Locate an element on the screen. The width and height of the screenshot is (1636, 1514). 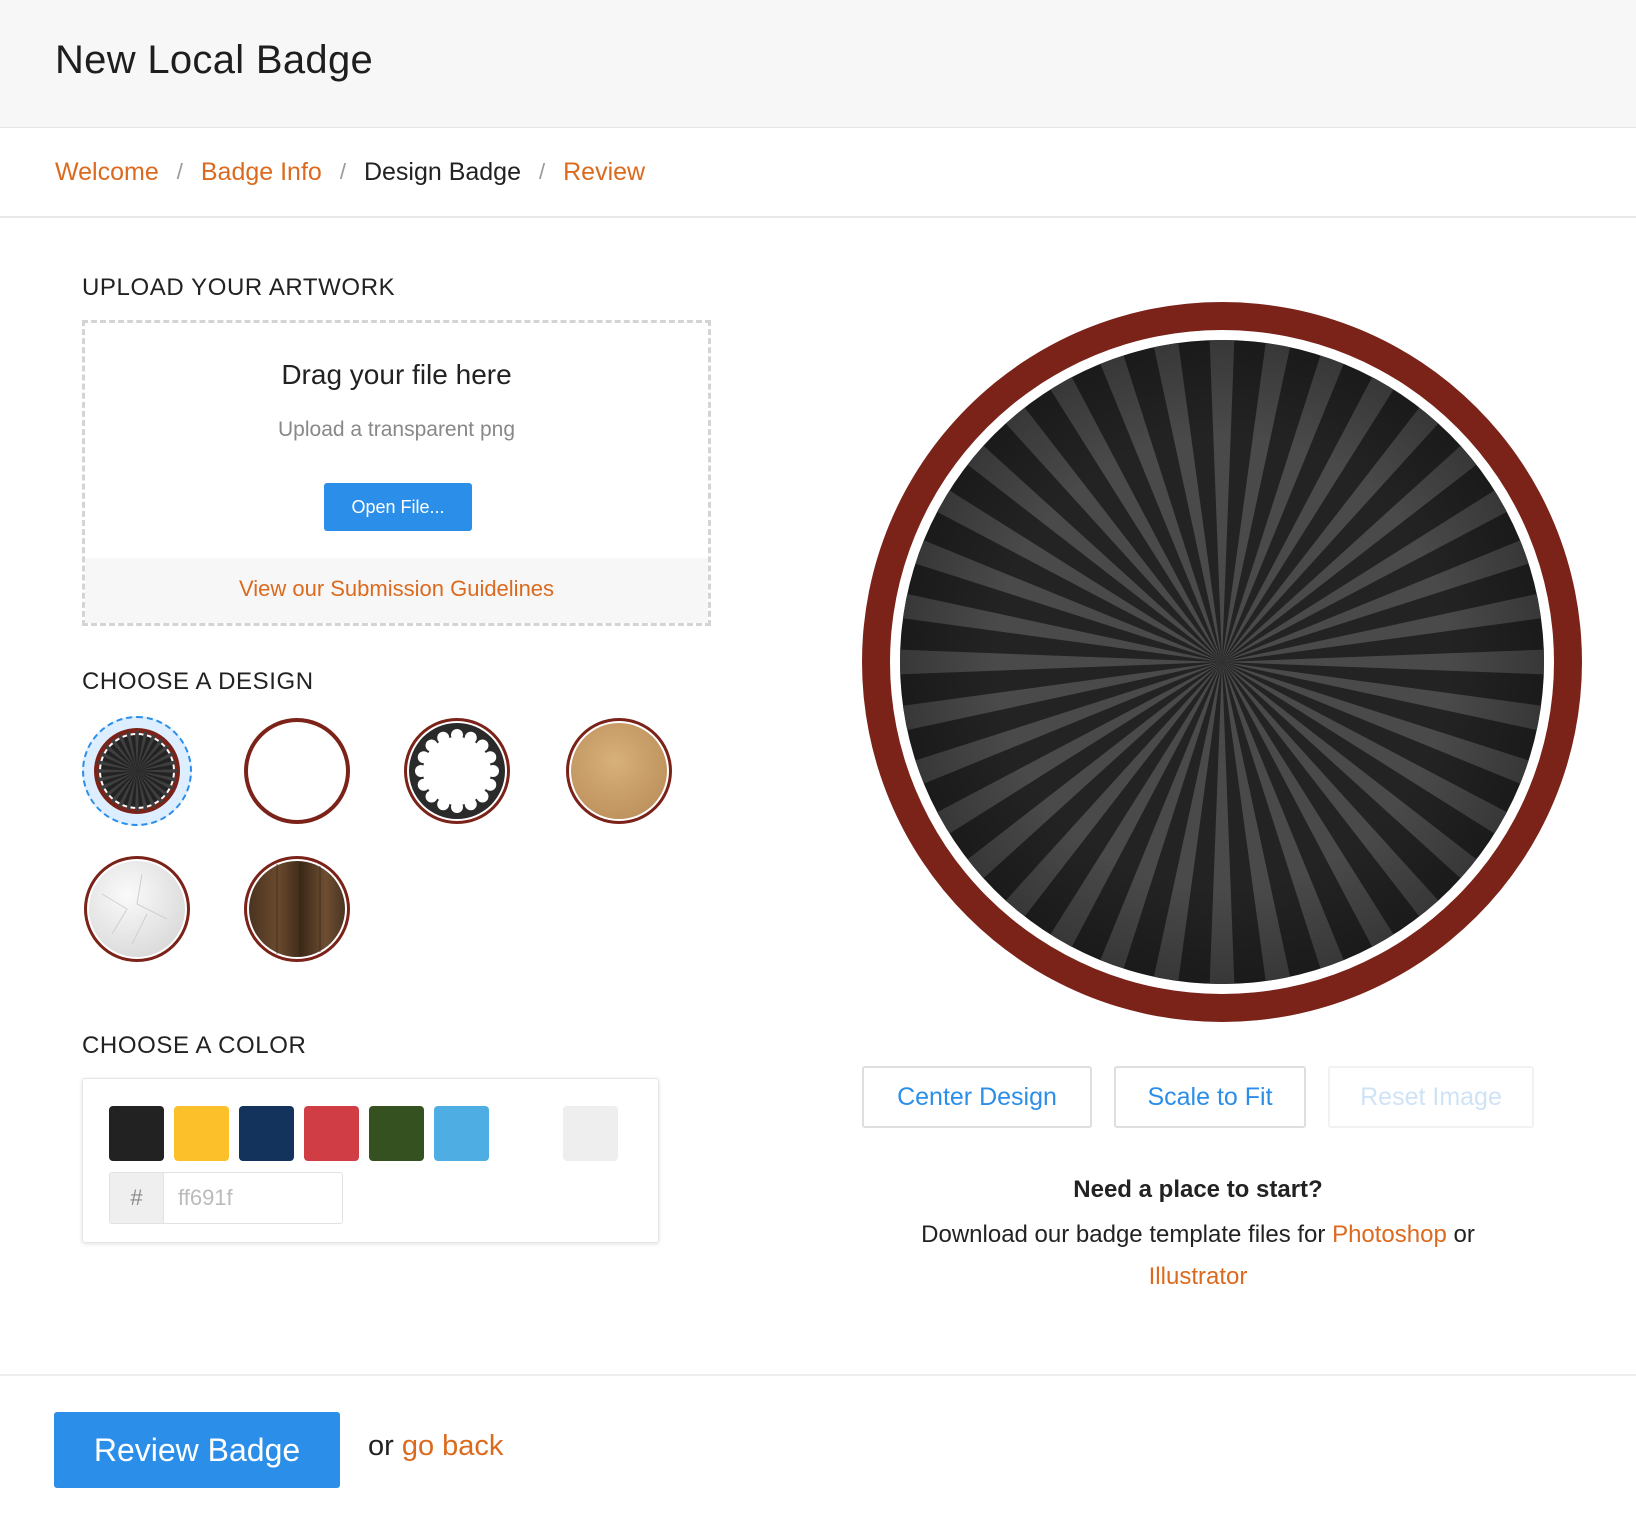
design-option-scalloped is located at coordinates (457, 771).